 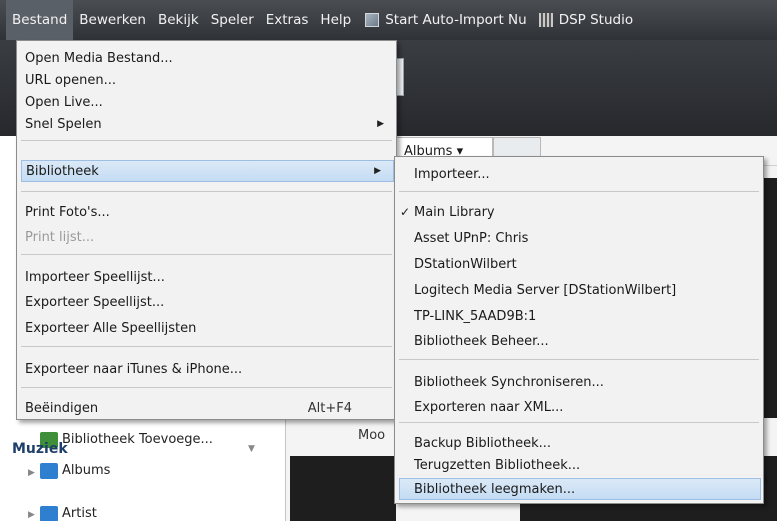 What do you see at coordinates (475, 316) in the screenshot?
I see `menu-item-label: TP-LINK_5AAD9B:1` at bounding box center [475, 316].